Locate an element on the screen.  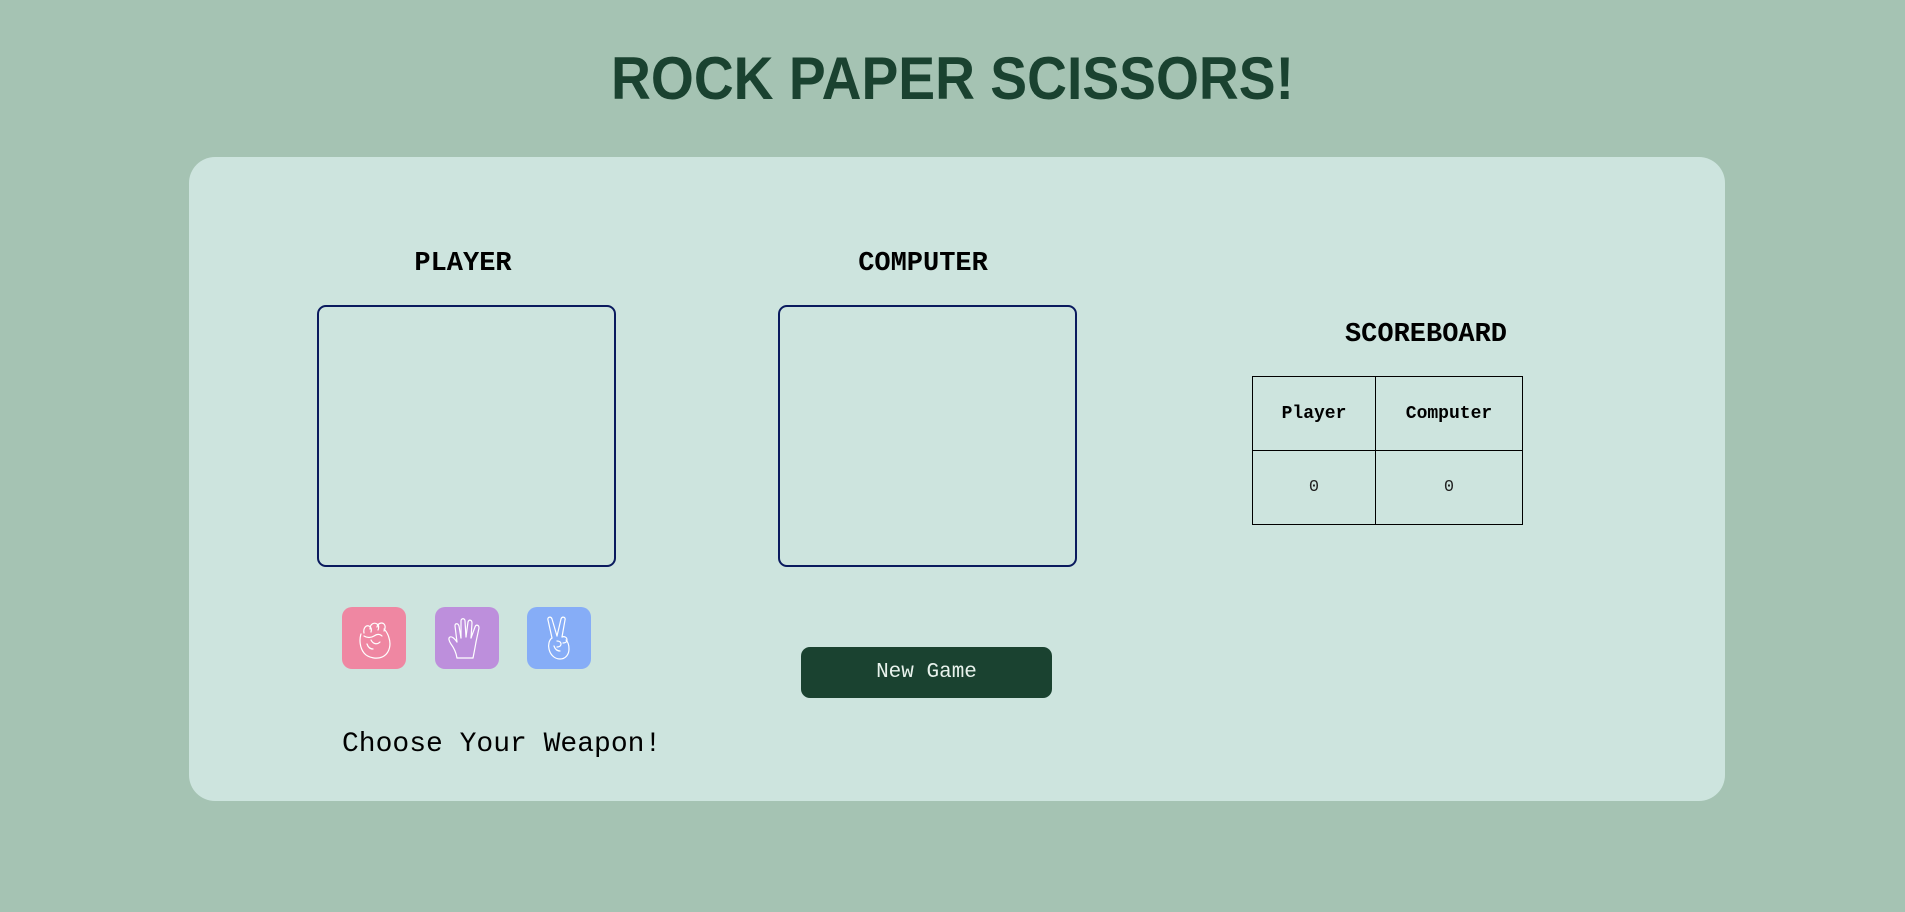
peace-hand-icon is located at coordinates (558, 638).